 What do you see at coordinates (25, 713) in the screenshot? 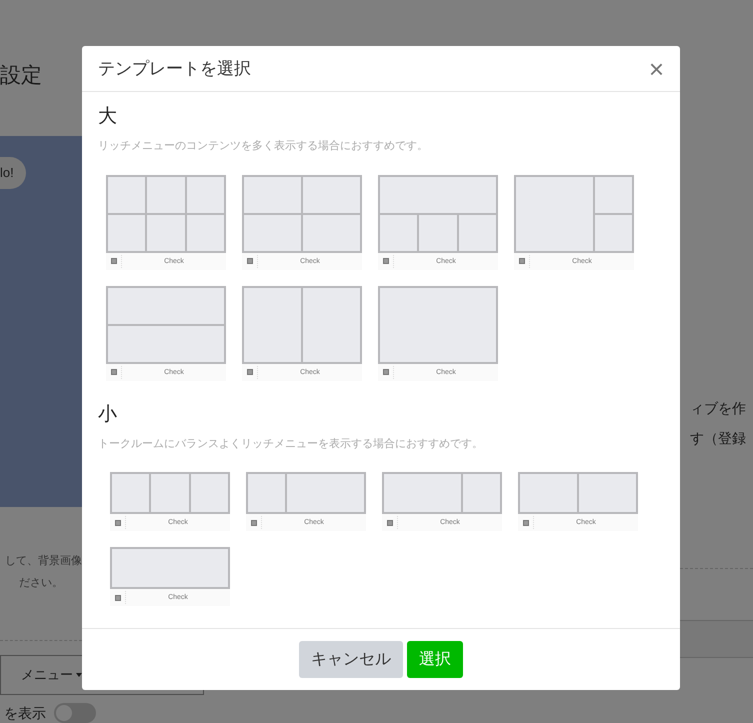
I see `toggle-label: を表示` at bounding box center [25, 713].